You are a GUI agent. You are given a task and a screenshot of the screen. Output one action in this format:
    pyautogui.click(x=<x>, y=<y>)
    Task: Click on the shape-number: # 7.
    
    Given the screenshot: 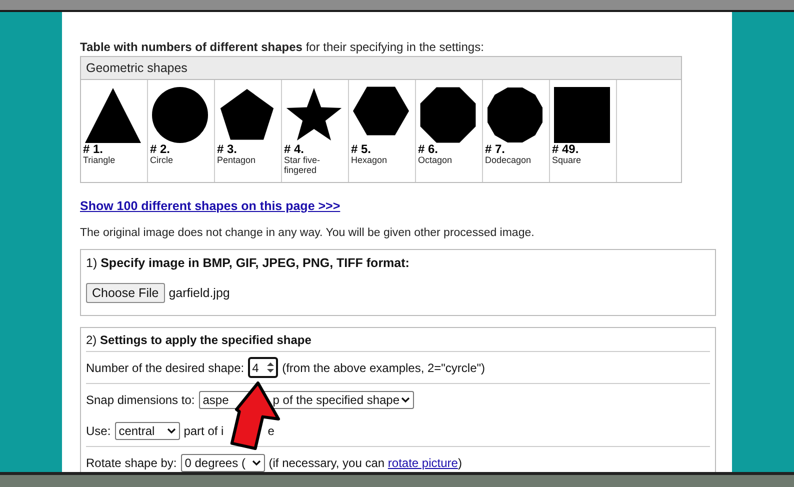 What is the action you would take?
    pyautogui.click(x=495, y=149)
    